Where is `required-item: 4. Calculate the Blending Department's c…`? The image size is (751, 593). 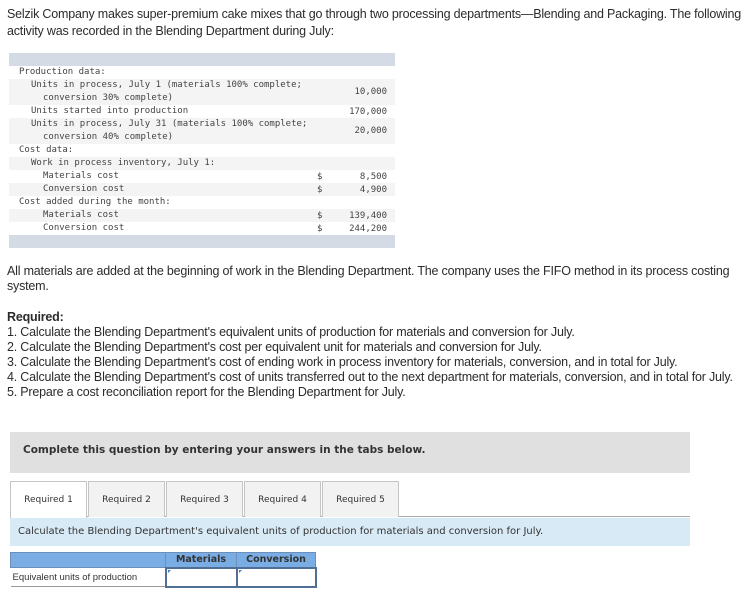
required-item: 4. Calculate the Blending Department's c… is located at coordinates (370, 377).